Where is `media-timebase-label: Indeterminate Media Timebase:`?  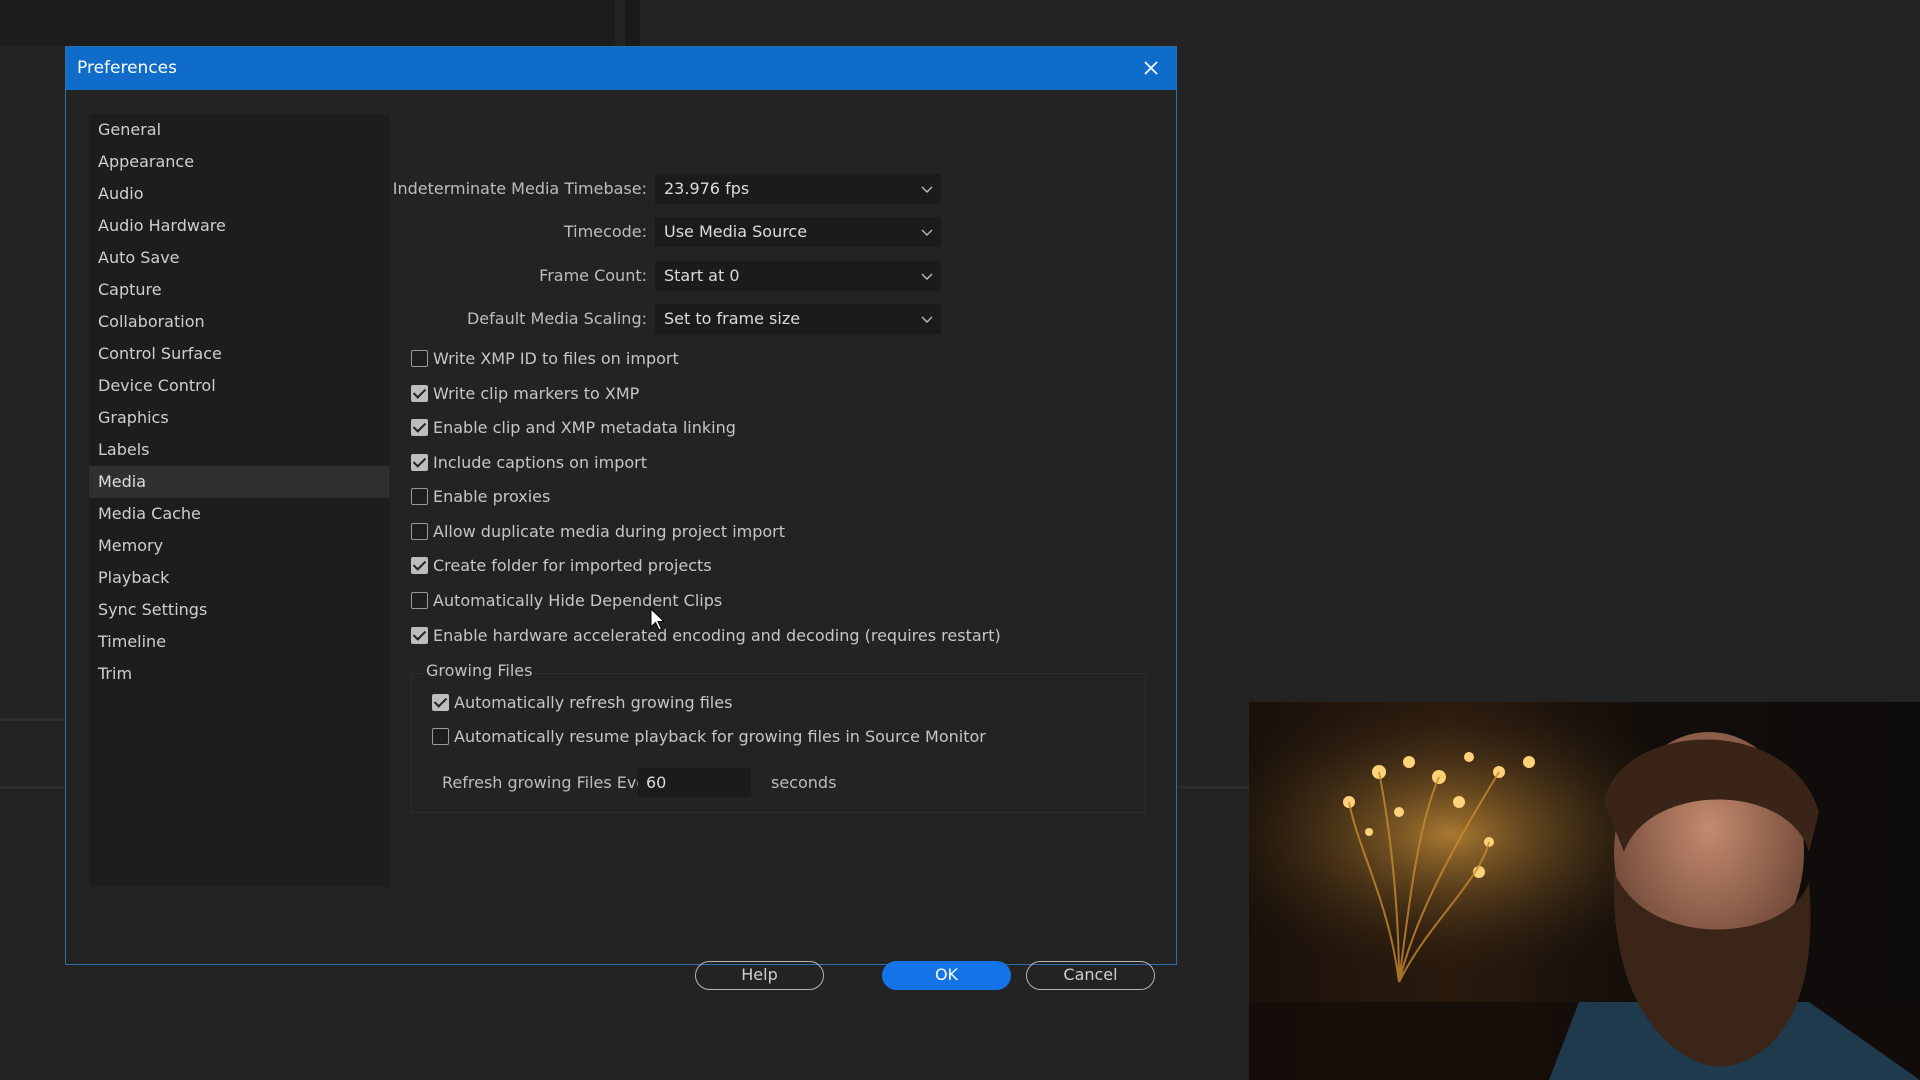 media-timebase-label: Indeterminate Media Timebase: is located at coordinates (519, 188).